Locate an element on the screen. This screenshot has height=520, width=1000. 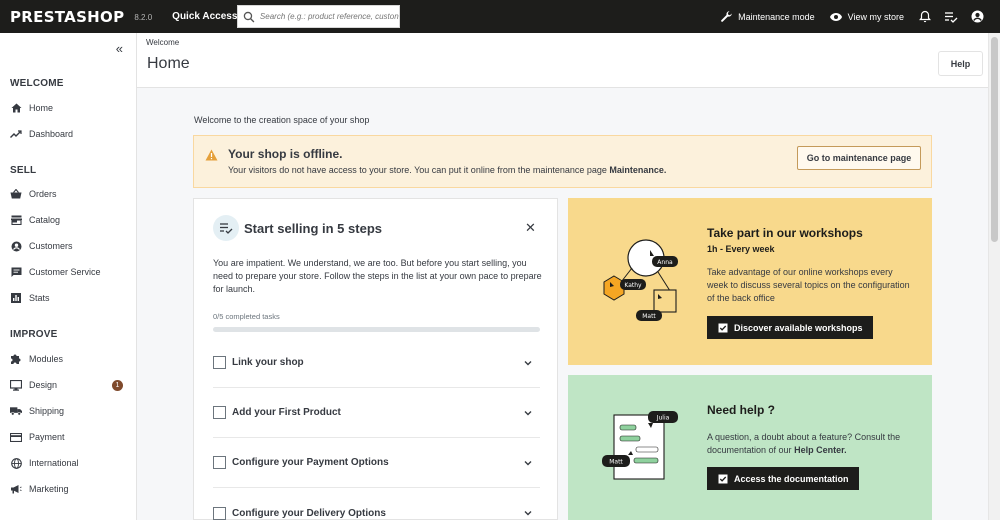
close-icon: ✕ is located at coordinates (530, 228).